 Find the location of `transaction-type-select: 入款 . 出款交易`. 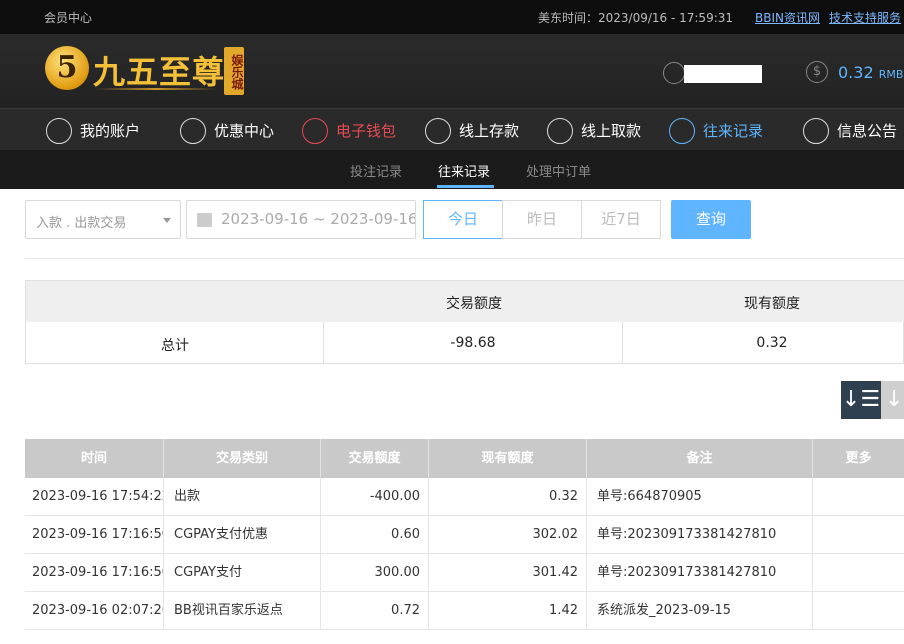

transaction-type-select: 入款 . 出款交易 is located at coordinates (103, 219).